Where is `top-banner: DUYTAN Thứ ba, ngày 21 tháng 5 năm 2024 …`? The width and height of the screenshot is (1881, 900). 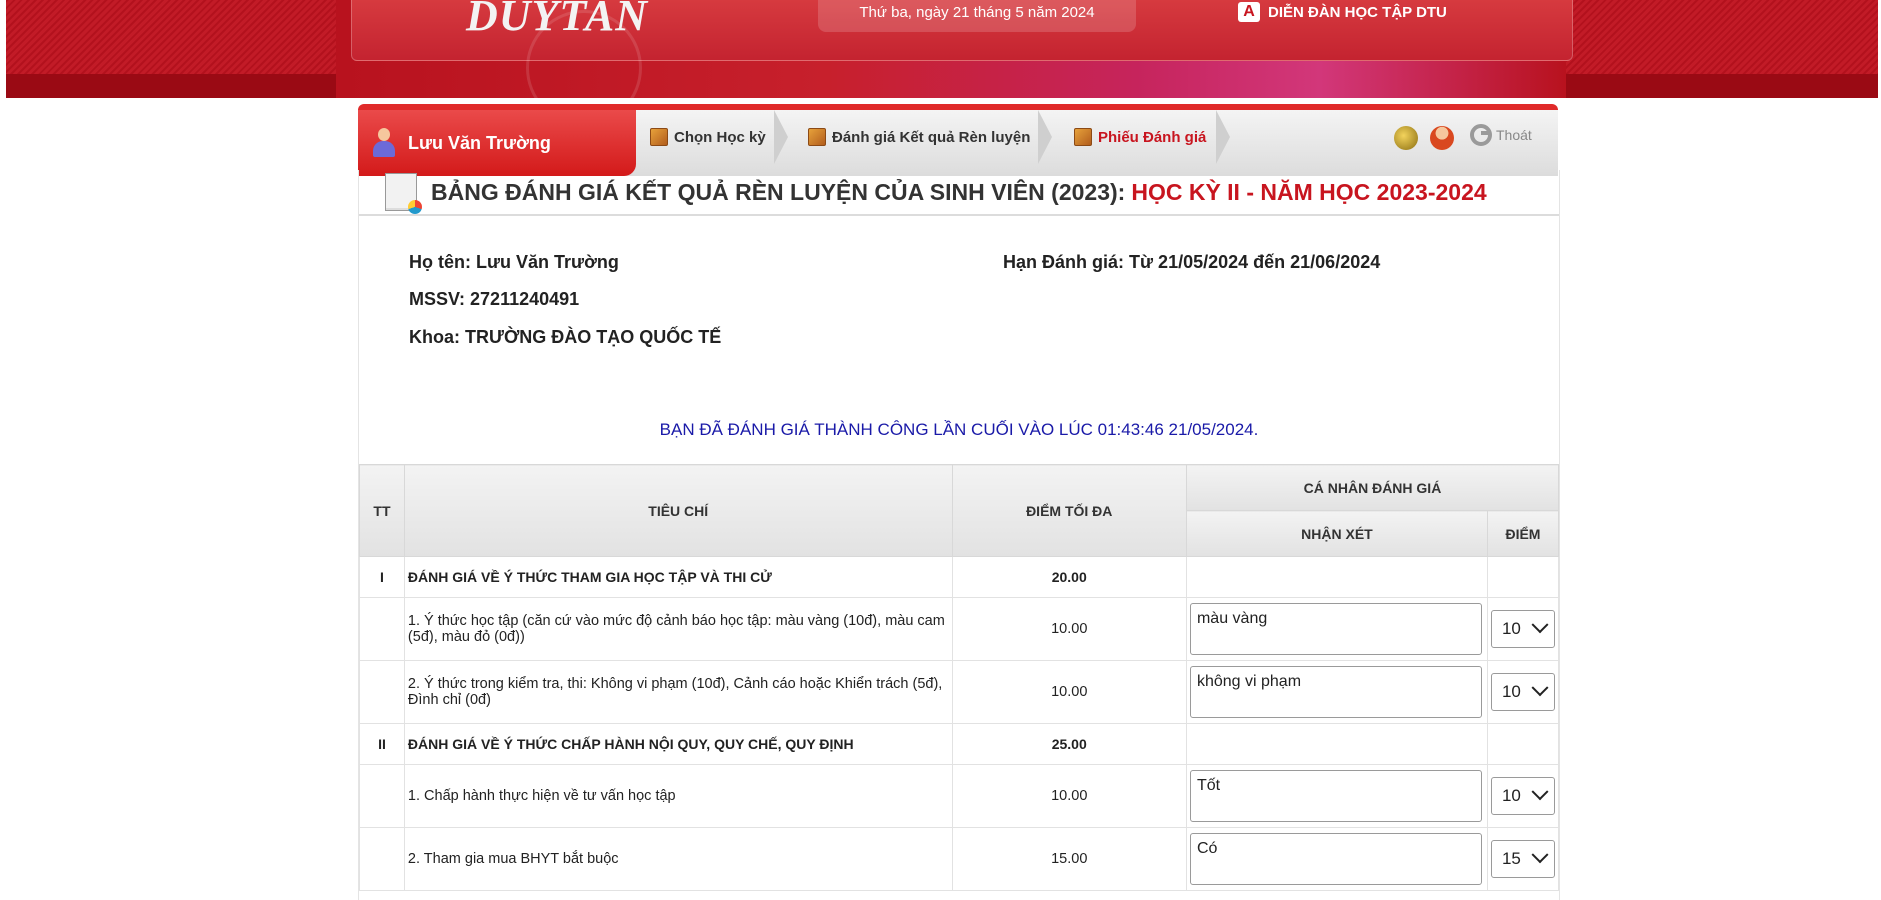
top-banner: DUYTAN Thứ ba, ngày 21 tháng 5 năm 2024 … is located at coordinates (942, 49).